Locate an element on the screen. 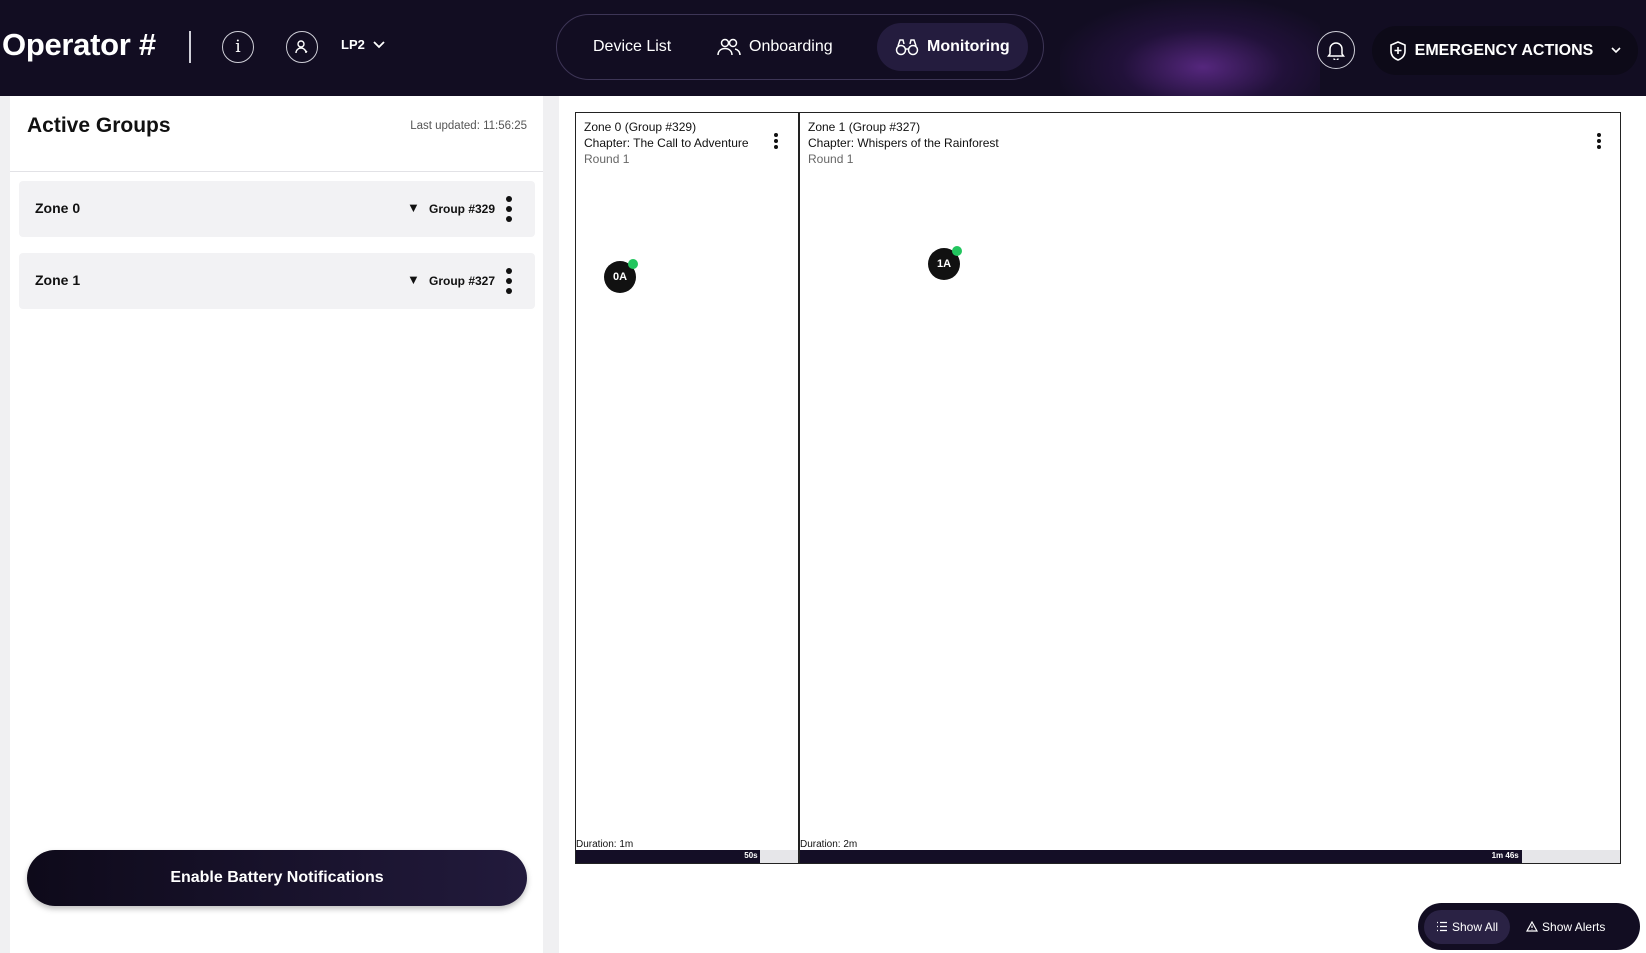 The width and height of the screenshot is (1646, 953). info-button: i is located at coordinates (238, 47).